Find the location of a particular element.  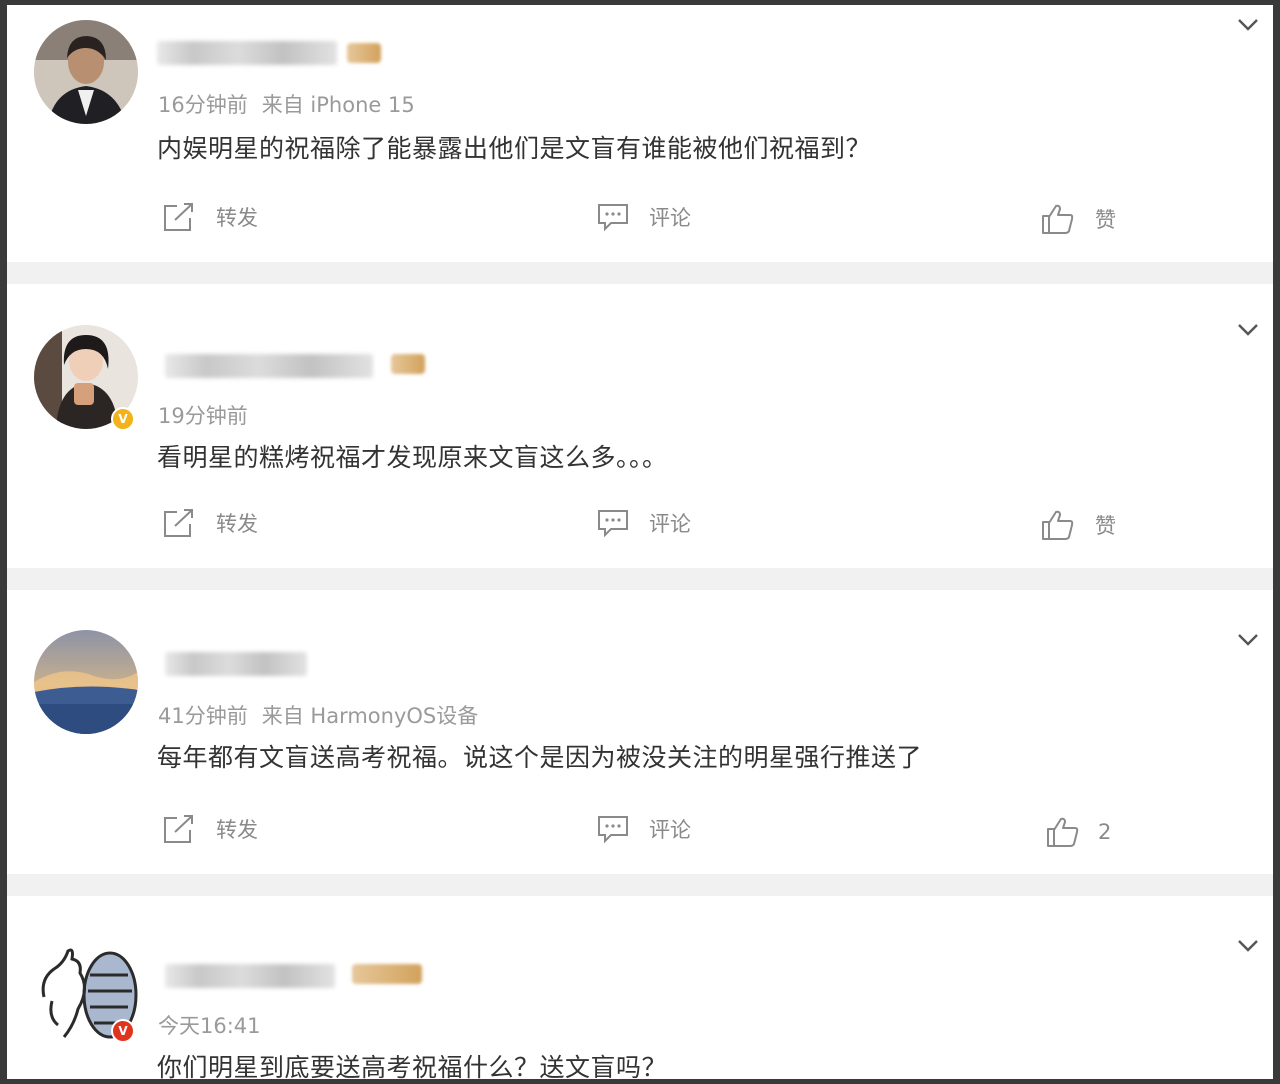

comment-meta: 19分钟前 is located at coordinates (203, 415).